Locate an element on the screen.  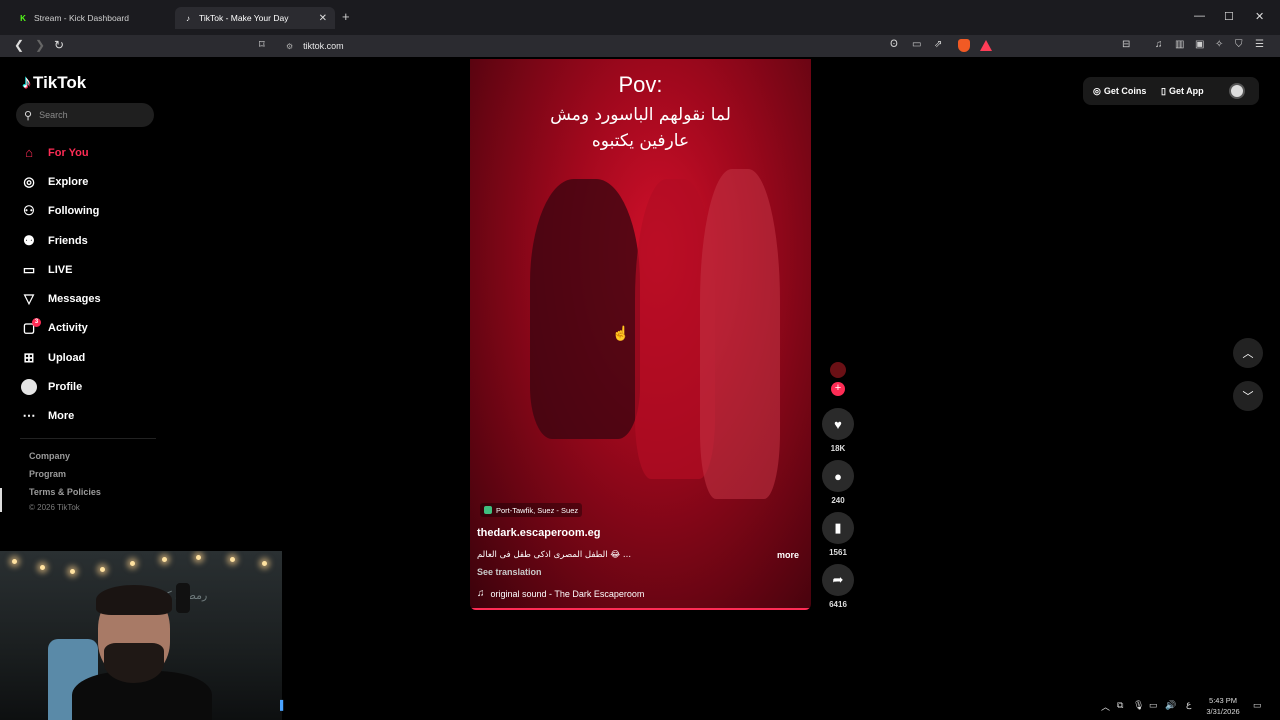
sidebar-divider is located at coordinates (88, 438).